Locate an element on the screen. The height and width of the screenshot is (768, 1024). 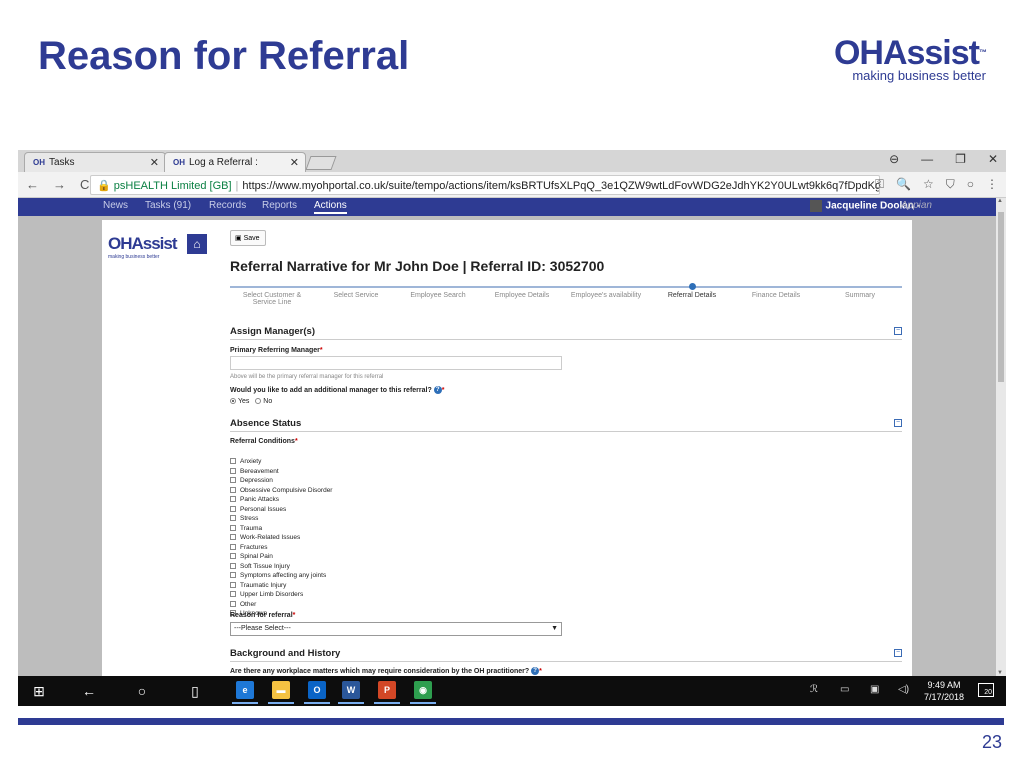
back-icon: ← is located at coordinates (32, 184).